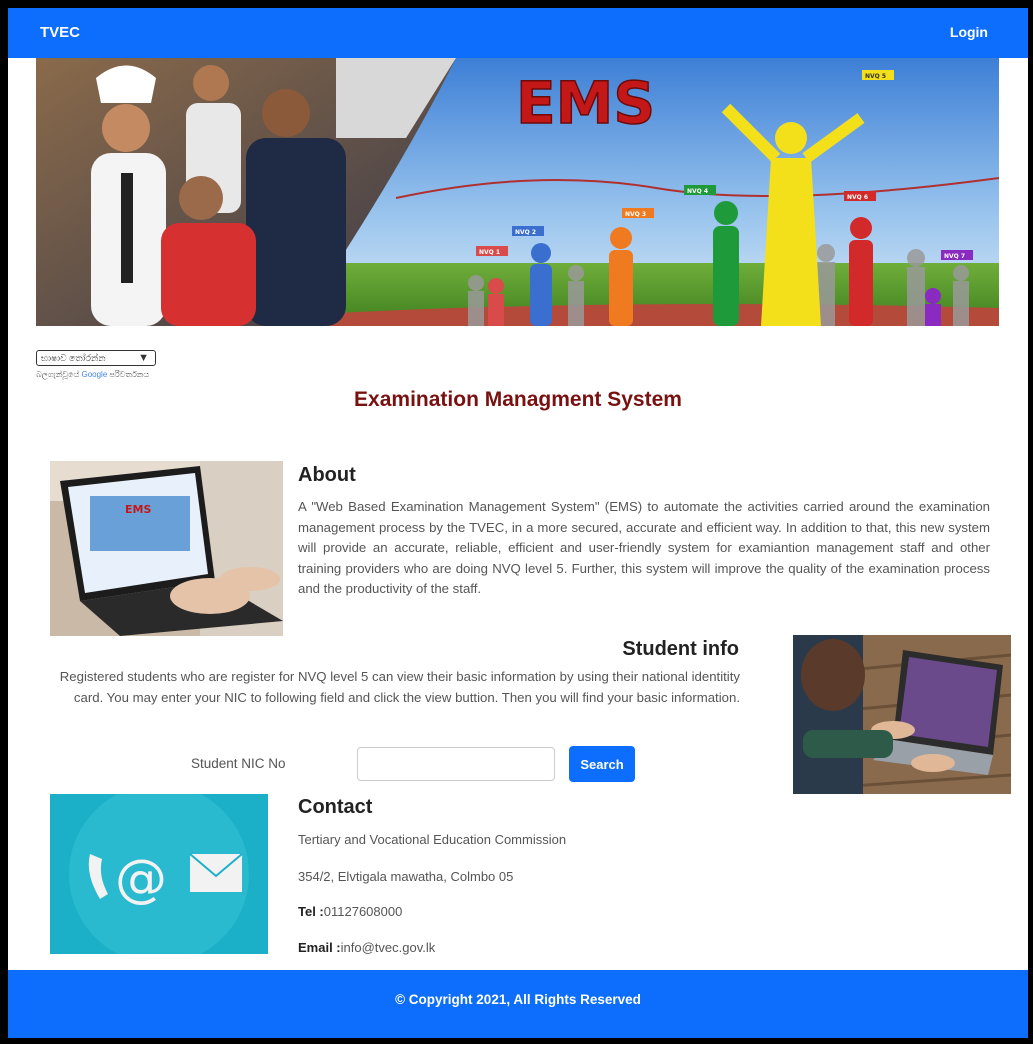 The width and height of the screenshot is (1033, 1044). I want to click on about-title: About, so click(327, 475).